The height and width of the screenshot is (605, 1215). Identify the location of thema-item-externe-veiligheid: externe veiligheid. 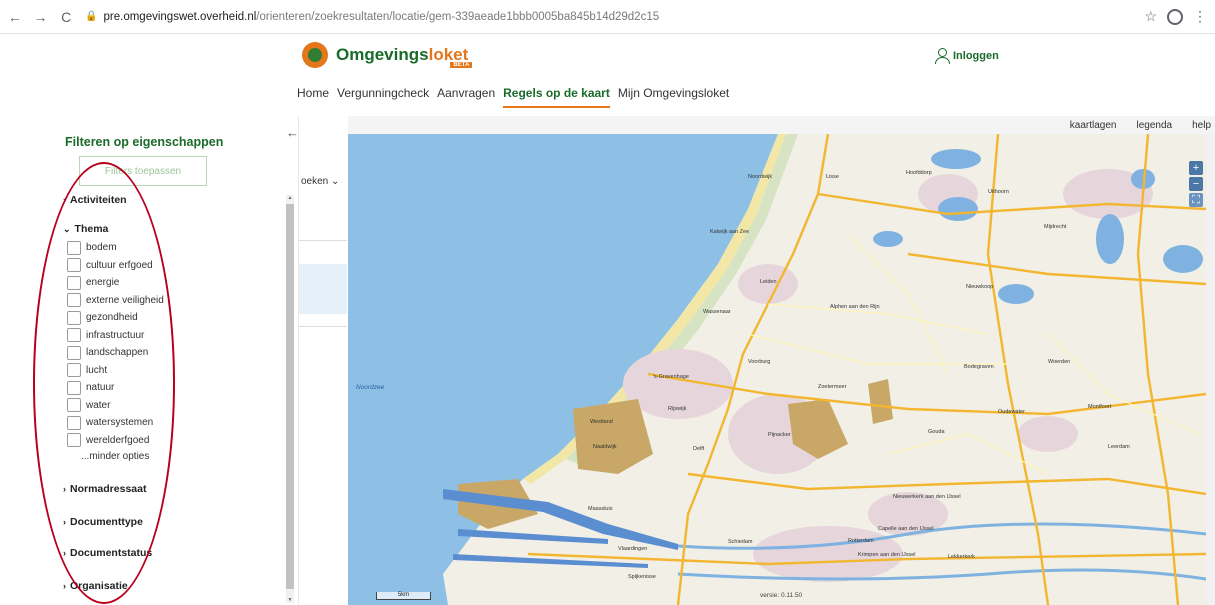
(115, 301).